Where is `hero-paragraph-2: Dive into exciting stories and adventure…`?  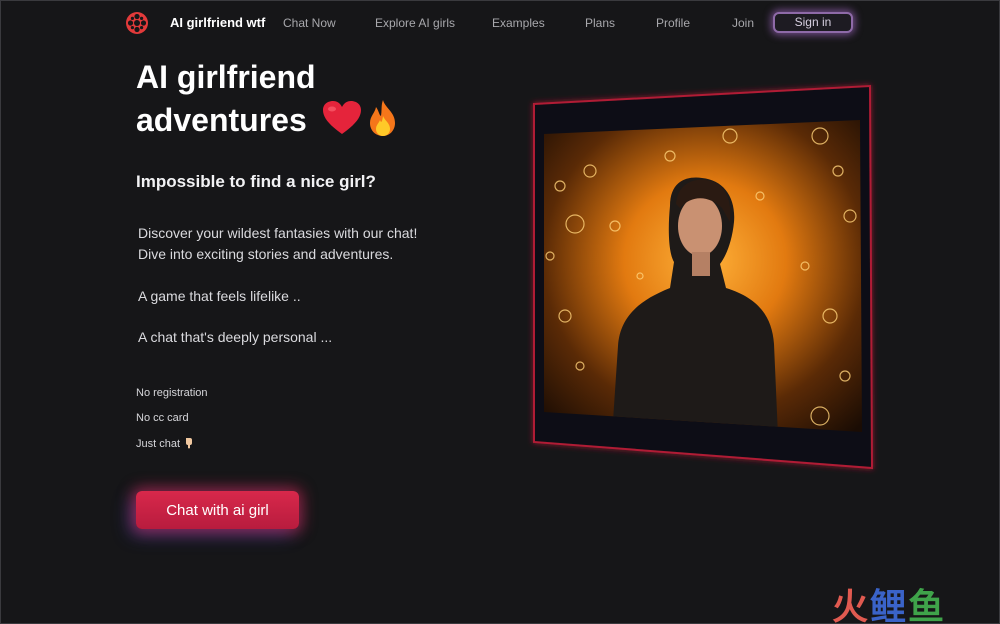
hero-paragraph-2: Dive into exciting stories and adventure… is located at coordinates (266, 254).